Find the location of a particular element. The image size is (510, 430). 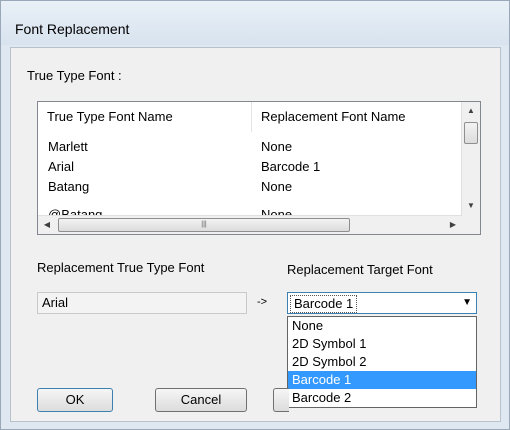

cancel-button-label: Cancel is located at coordinates (201, 399).